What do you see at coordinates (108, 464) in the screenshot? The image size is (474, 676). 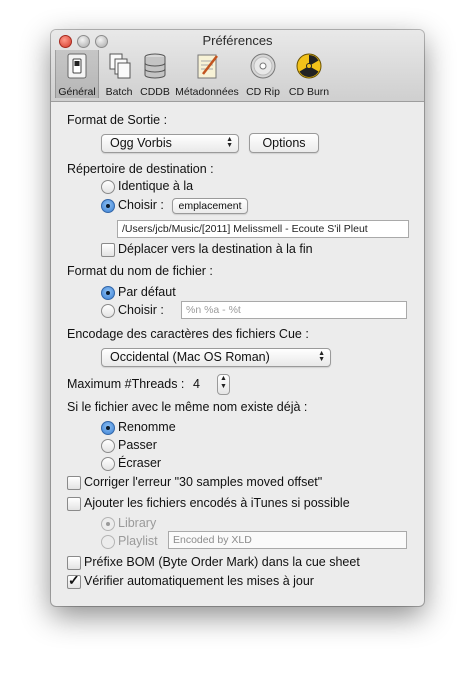 I see `conflict-overwrite-radio` at bounding box center [108, 464].